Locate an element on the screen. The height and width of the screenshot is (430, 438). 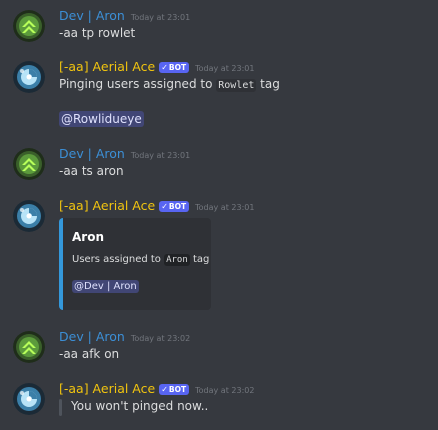
embed-title: Aron is located at coordinates (88, 237).